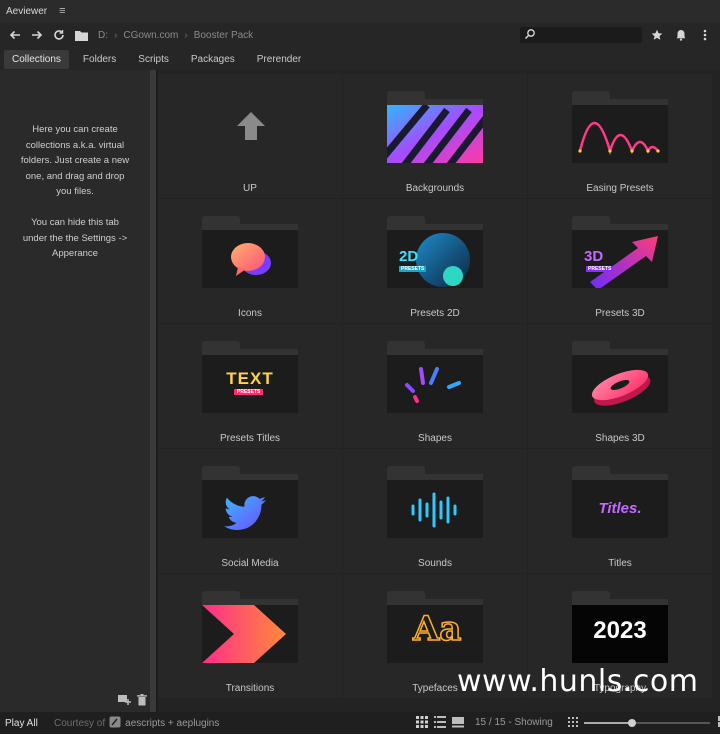 The width and height of the screenshot is (720, 734). What do you see at coordinates (413, 269) in the screenshot?
I see `presets-2d-subbadge: PRESETS` at bounding box center [413, 269].